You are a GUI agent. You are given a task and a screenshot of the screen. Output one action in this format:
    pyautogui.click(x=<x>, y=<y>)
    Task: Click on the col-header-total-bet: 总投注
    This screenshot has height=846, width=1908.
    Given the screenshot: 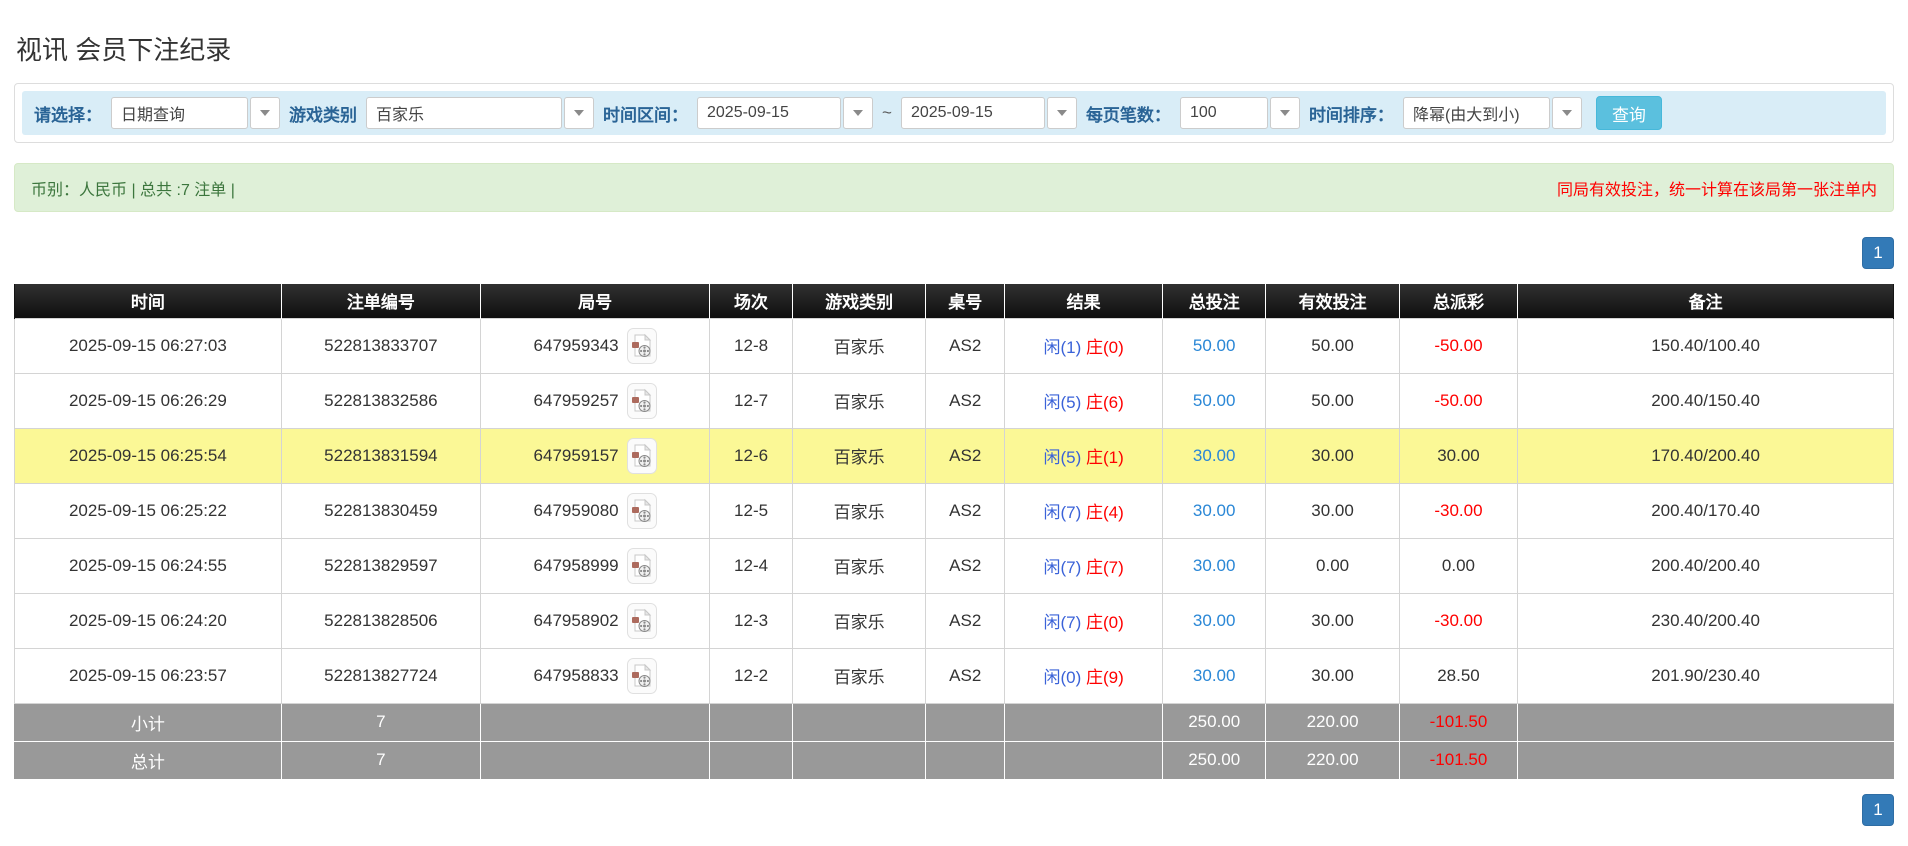 What is the action you would take?
    pyautogui.click(x=1214, y=301)
    